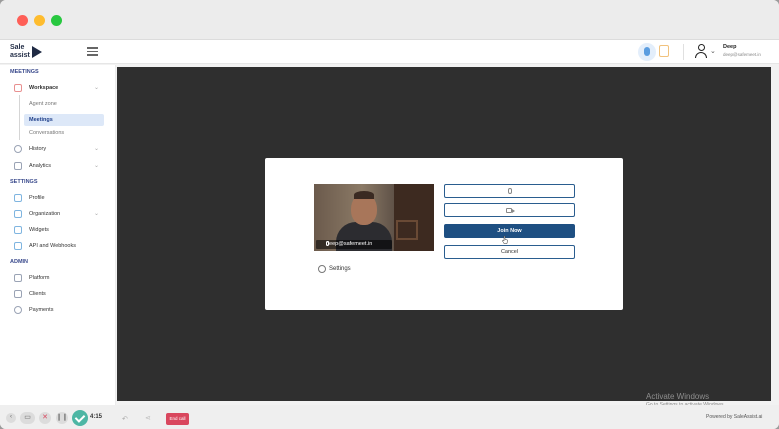 This screenshot has width=779, height=429. What do you see at coordinates (27, 52) in the screenshot?
I see `saleassist-logo: Sale assist` at bounding box center [27, 52].